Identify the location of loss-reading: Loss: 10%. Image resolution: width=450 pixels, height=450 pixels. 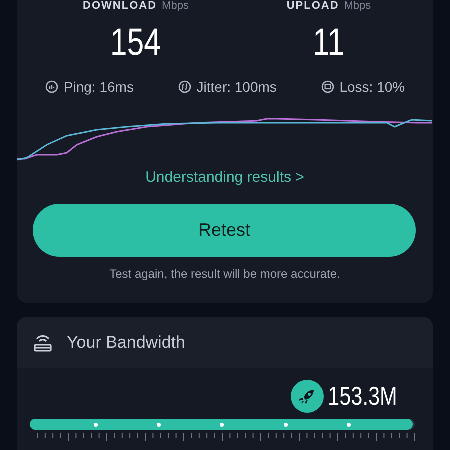
(373, 87).